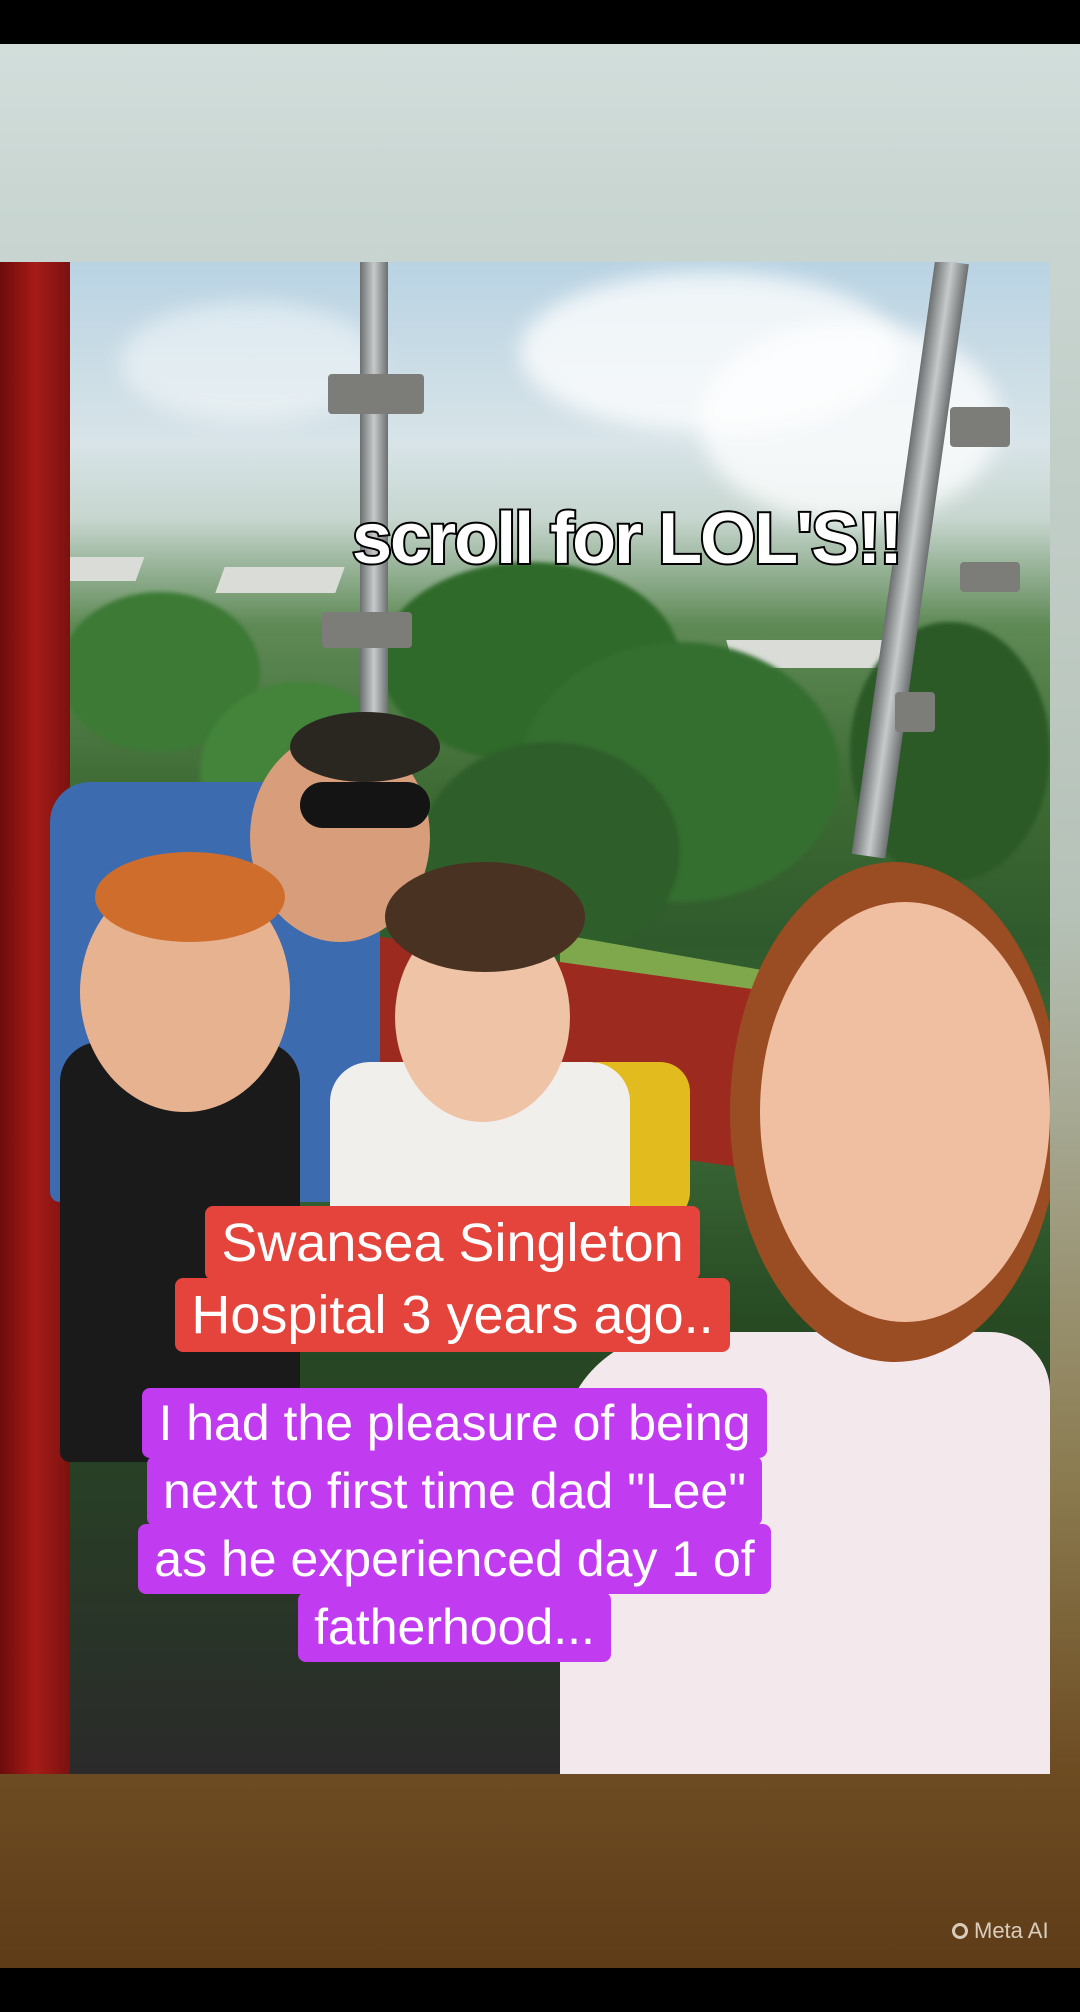 Image resolution: width=1080 pixels, height=2012 pixels. I want to click on meta-ai-badge: Meta AI, so click(1000, 1931).